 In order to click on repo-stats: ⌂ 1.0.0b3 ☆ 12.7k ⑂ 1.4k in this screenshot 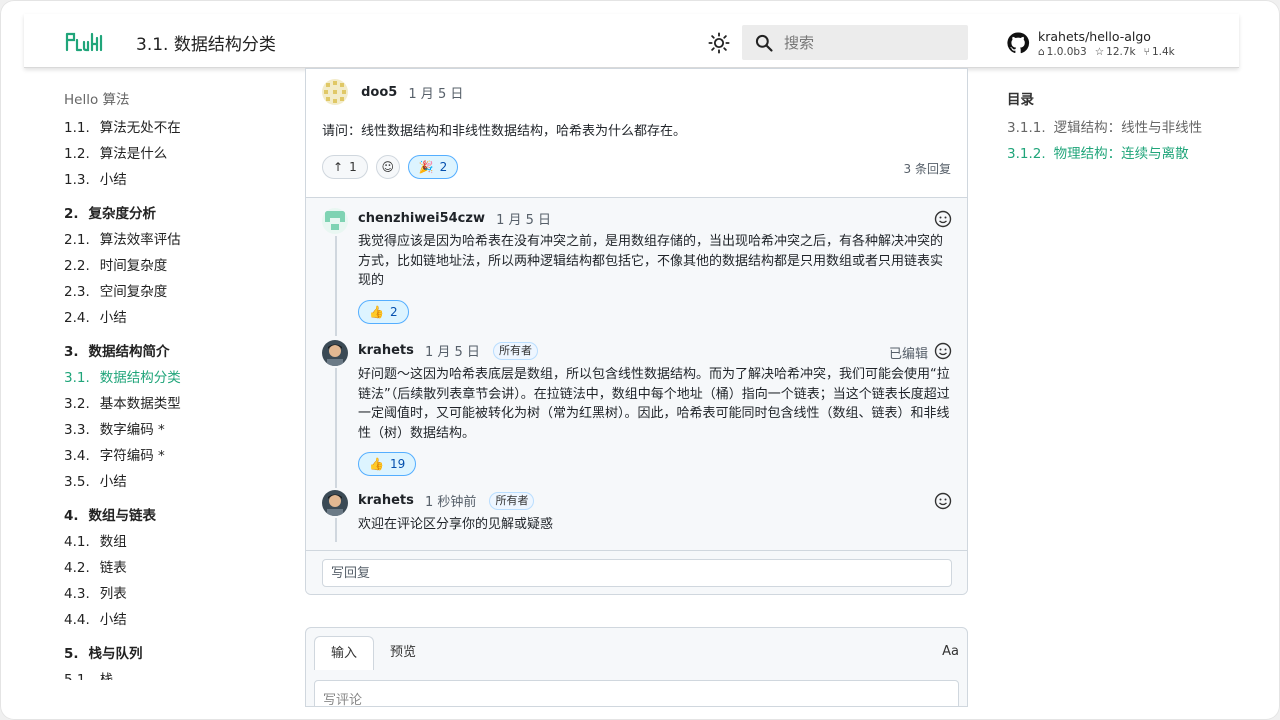, I will do `click(1106, 52)`.